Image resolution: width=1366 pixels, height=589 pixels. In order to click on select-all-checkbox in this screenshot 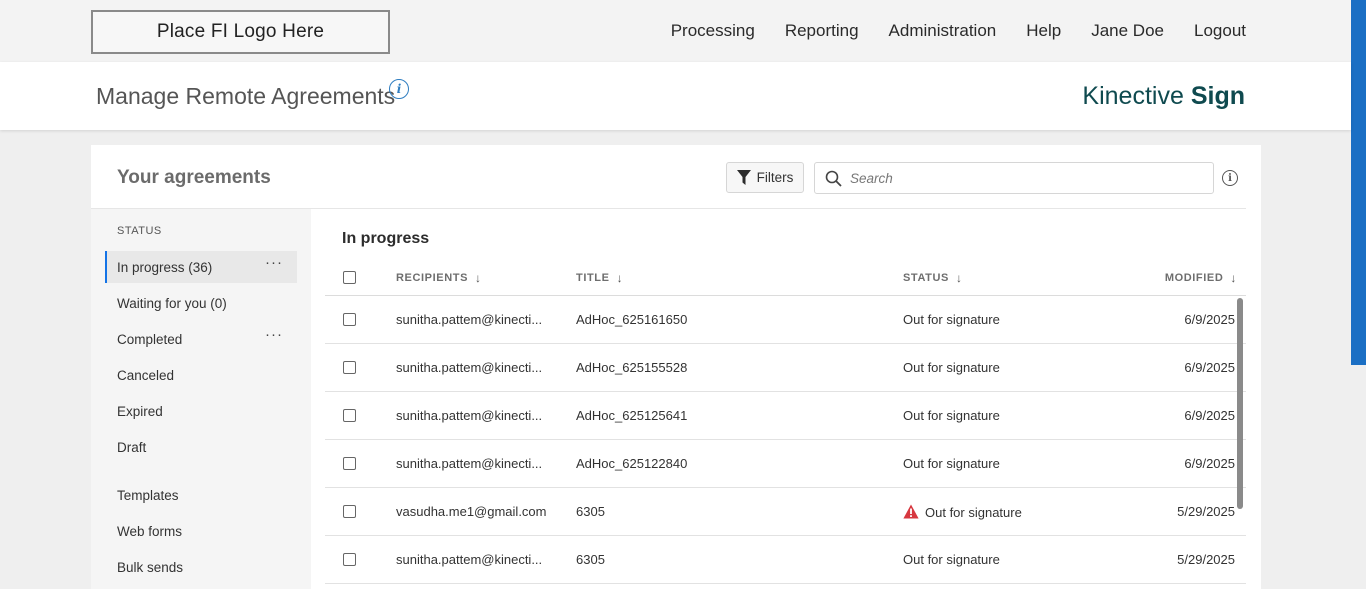, I will do `click(349, 277)`.